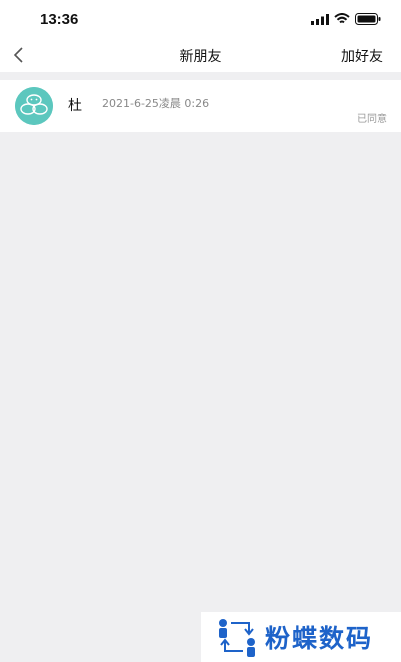 This screenshot has width=401, height=662. Describe the element at coordinates (156, 103) in the screenshot. I see `request-time: 2021-6-25凌晨 0:26` at that location.